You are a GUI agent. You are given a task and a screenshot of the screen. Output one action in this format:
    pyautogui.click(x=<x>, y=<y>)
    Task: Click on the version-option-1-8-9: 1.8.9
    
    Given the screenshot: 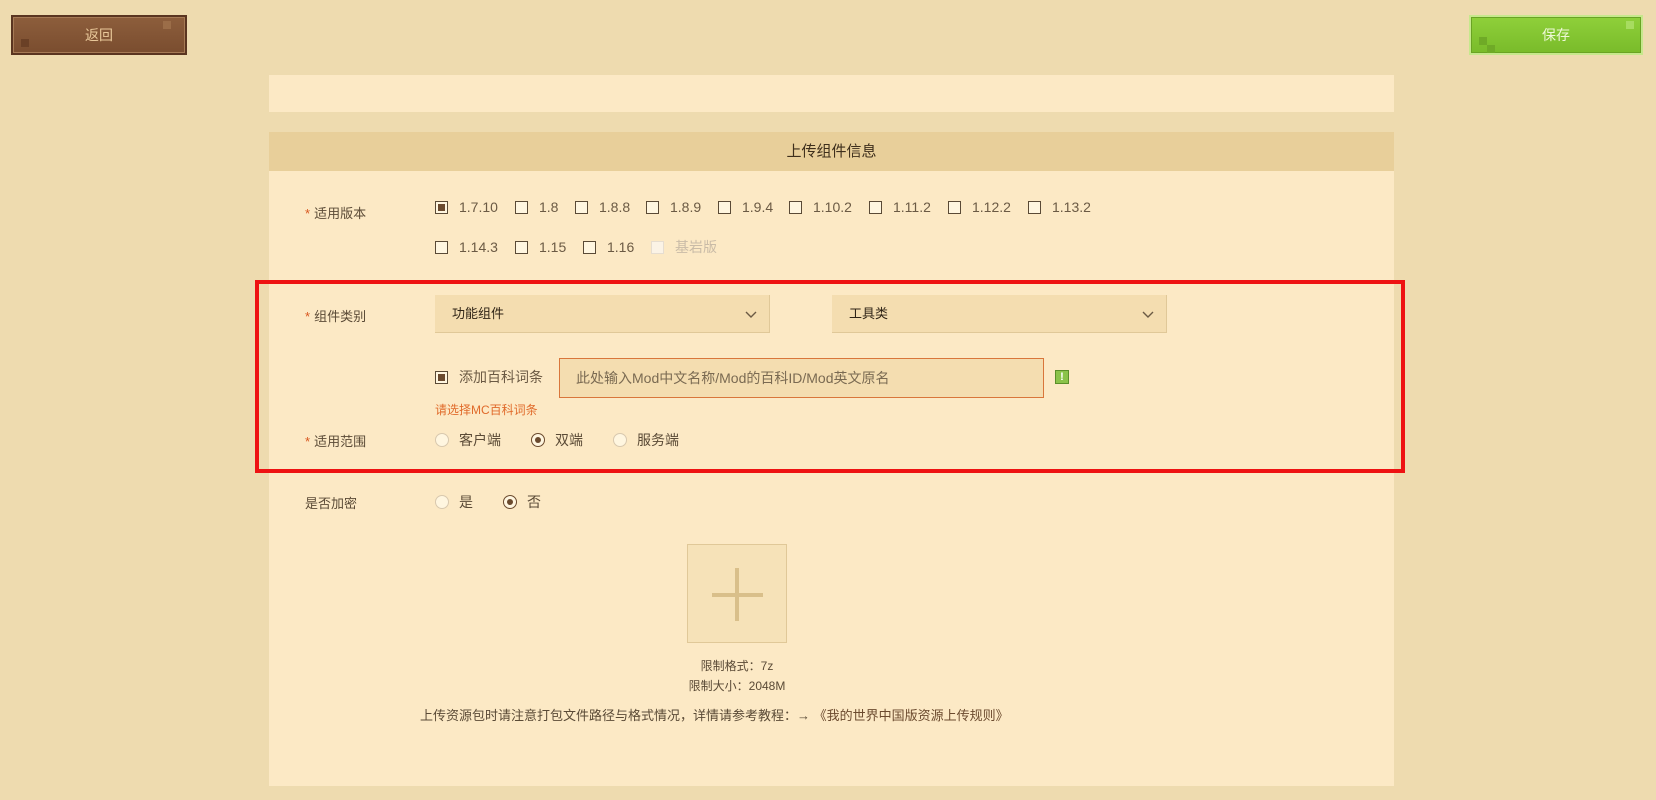 What is the action you would take?
    pyautogui.click(x=673, y=207)
    